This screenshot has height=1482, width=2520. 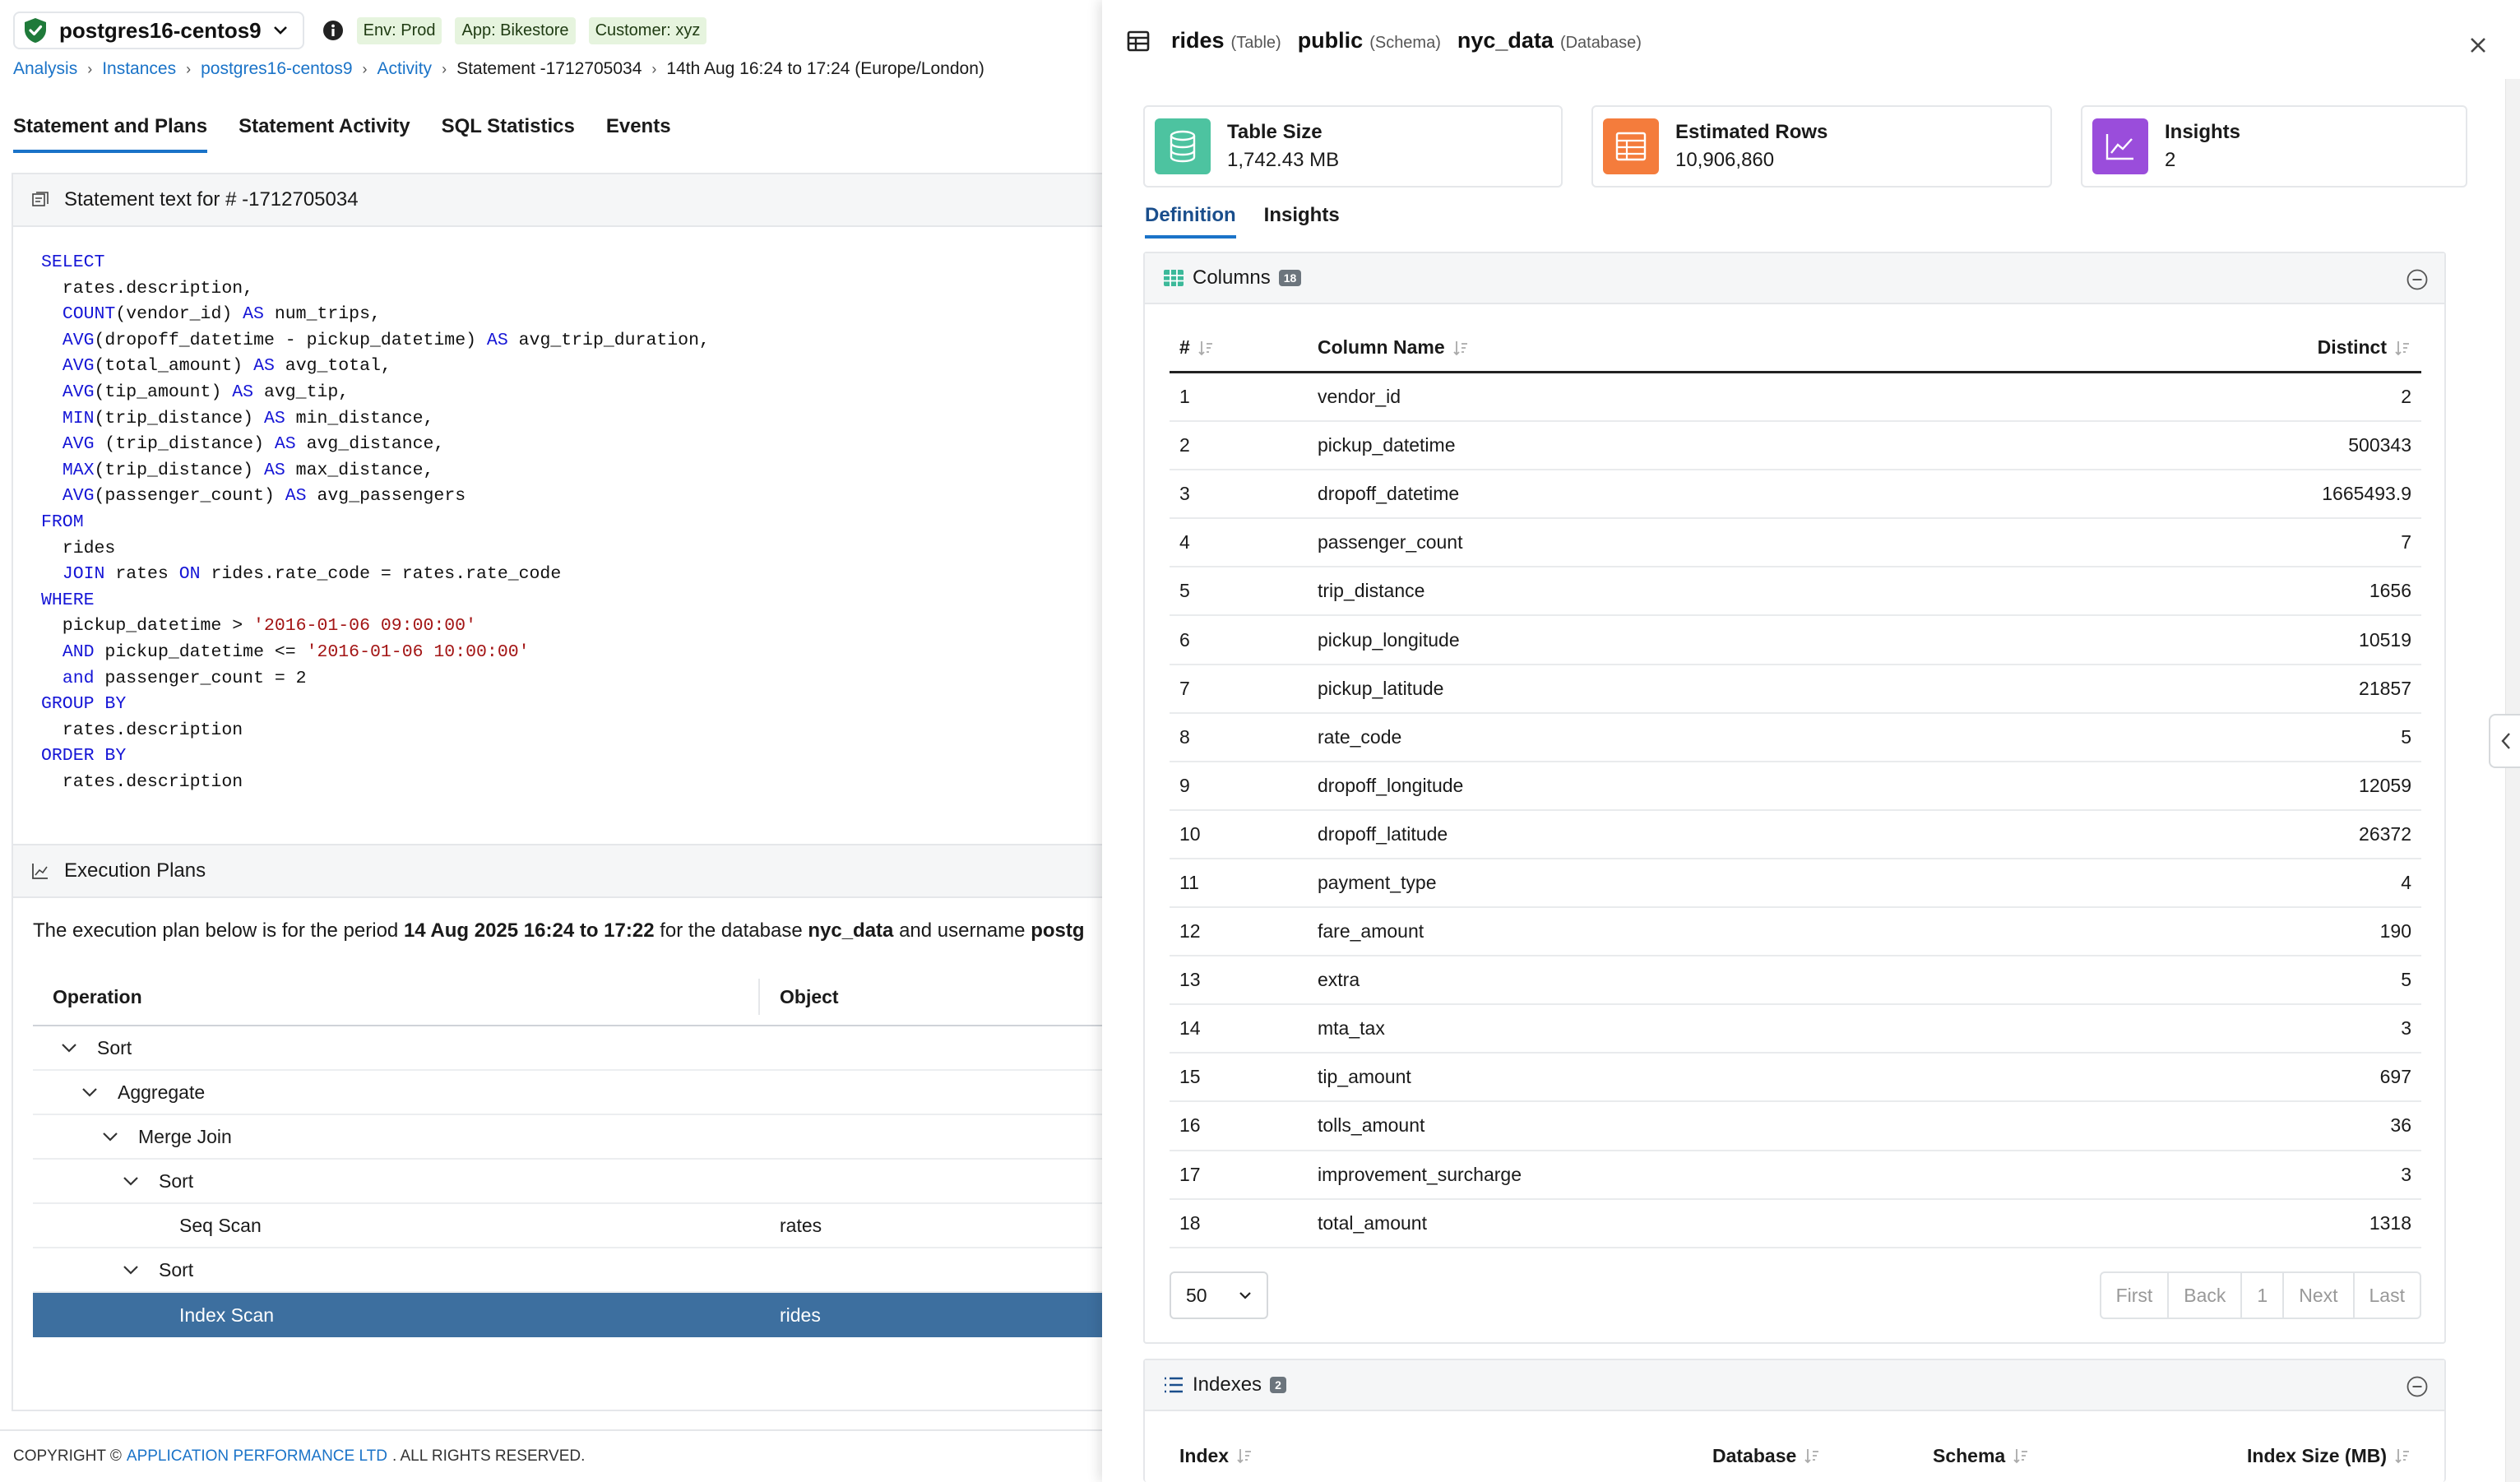 What do you see at coordinates (1387, 445) in the screenshot?
I see `column-name-cell: pickup_datetime` at bounding box center [1387, 445].